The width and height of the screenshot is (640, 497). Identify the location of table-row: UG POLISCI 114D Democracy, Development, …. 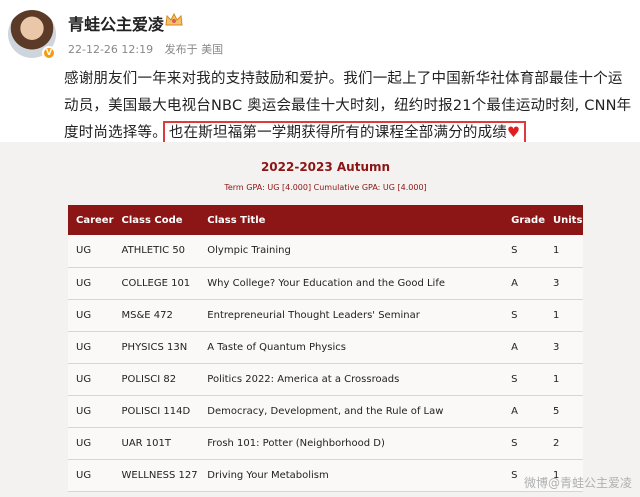
(325, 411).